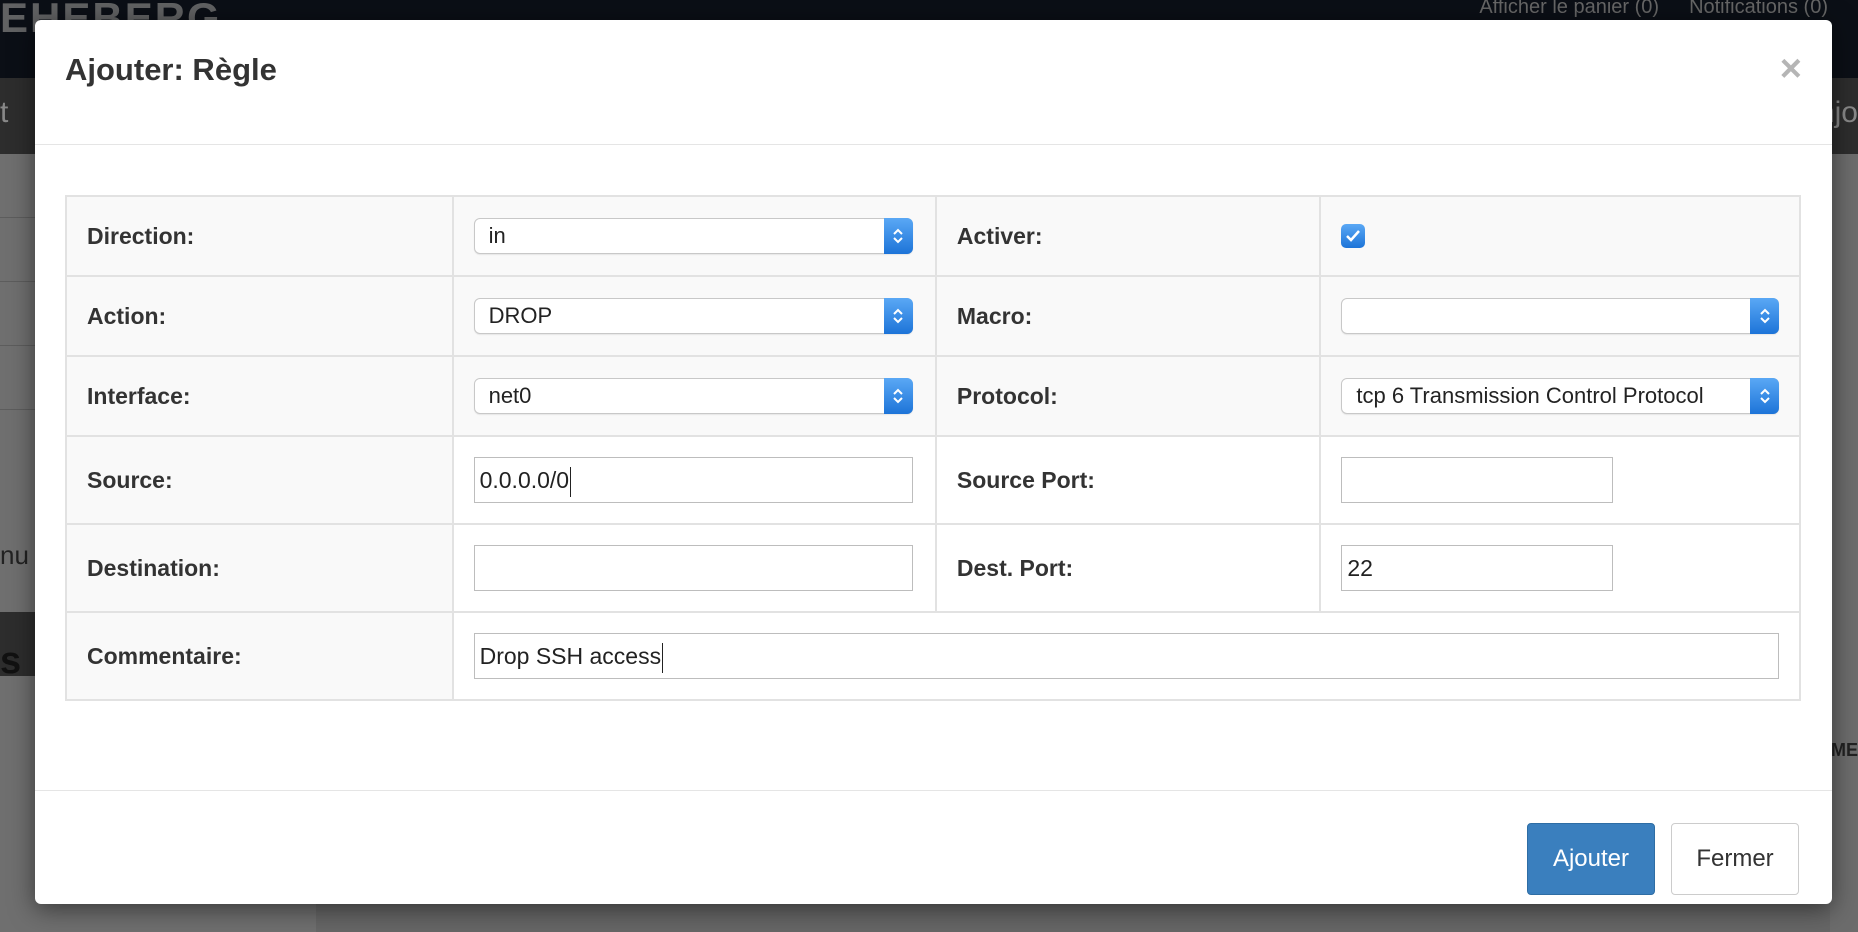 Image resolution: width=1858 pixels, height=932 pixels. I want to click on form-row-action: Action: DROP Macro:, so click(933, 316).